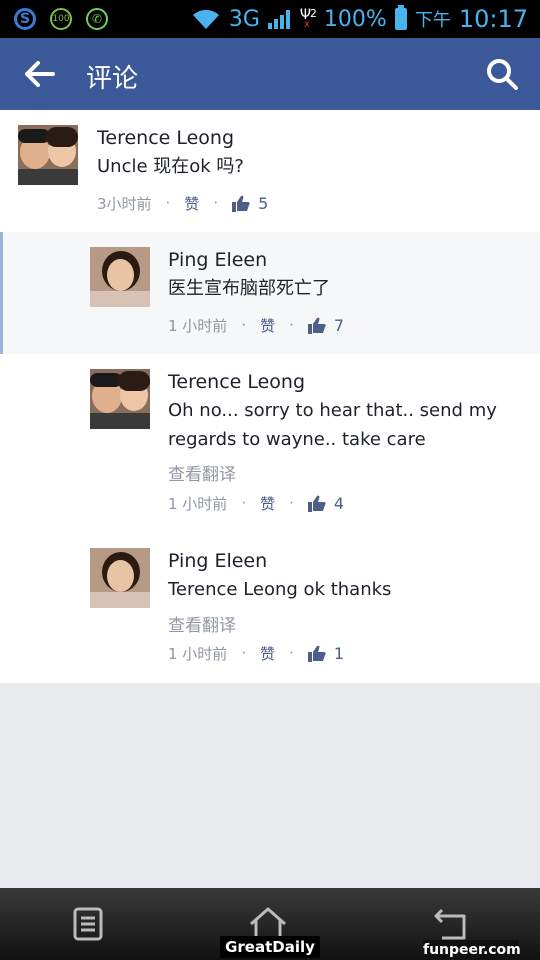 The image size is (540, 960). What do you see at coordinates (339, 503) in the screenshot?
I see `like-count: 4` at bounding box center [339, 503].